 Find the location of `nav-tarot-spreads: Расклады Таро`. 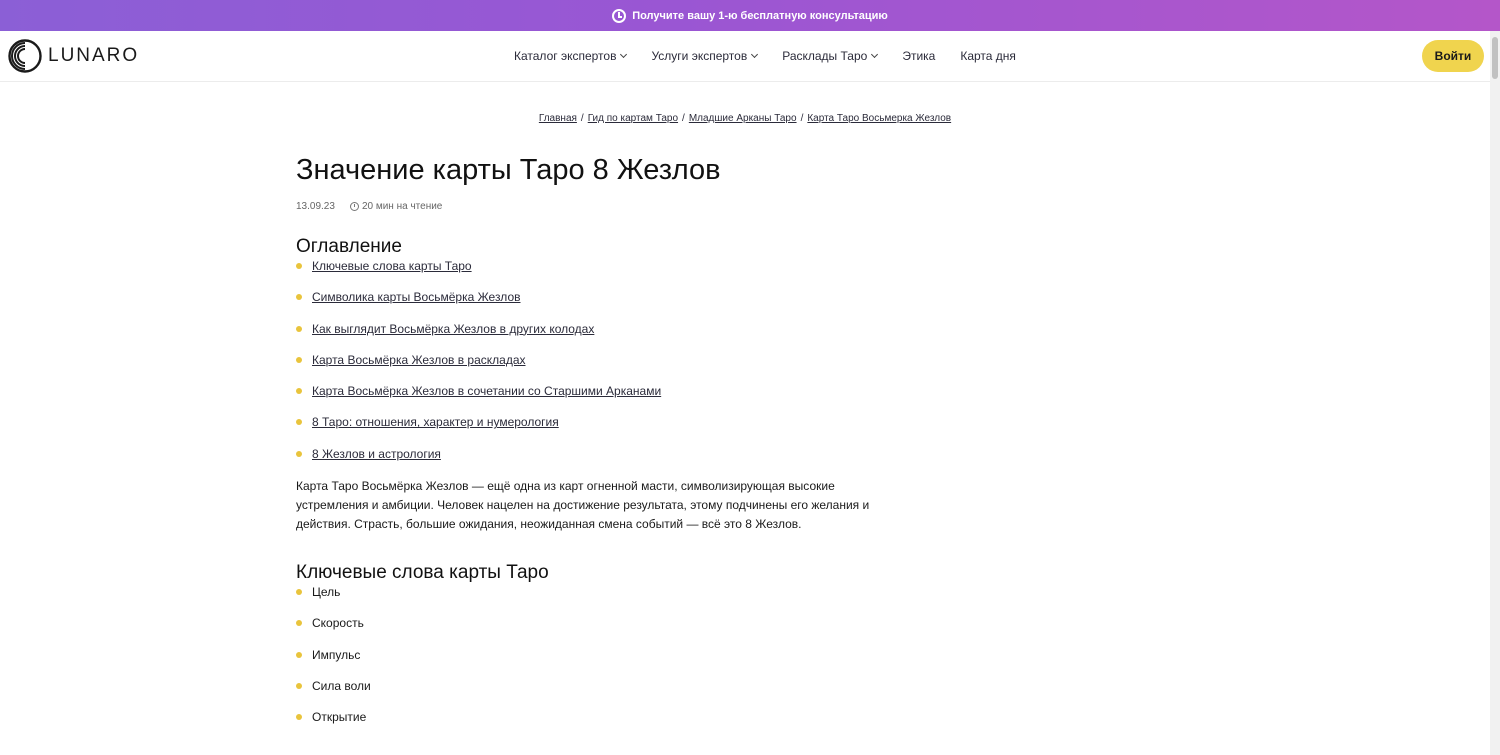

nav-tarot-spreads: Расклады Таро is located at coordinates (830, 56).